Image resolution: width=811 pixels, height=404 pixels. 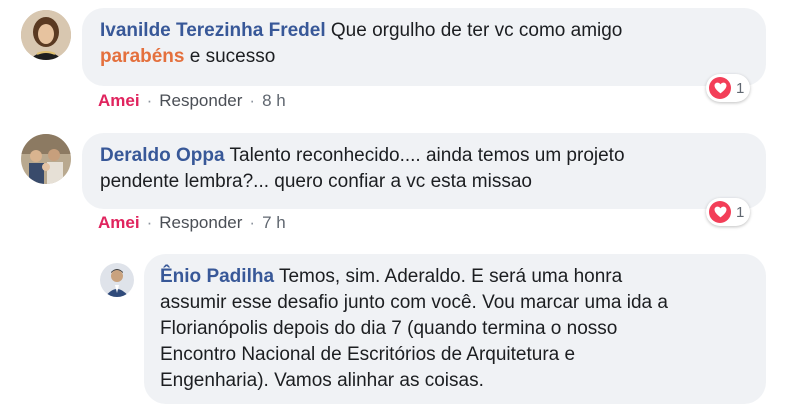 I want to click on avatar-ivanilde, so click(x=46, y=35).